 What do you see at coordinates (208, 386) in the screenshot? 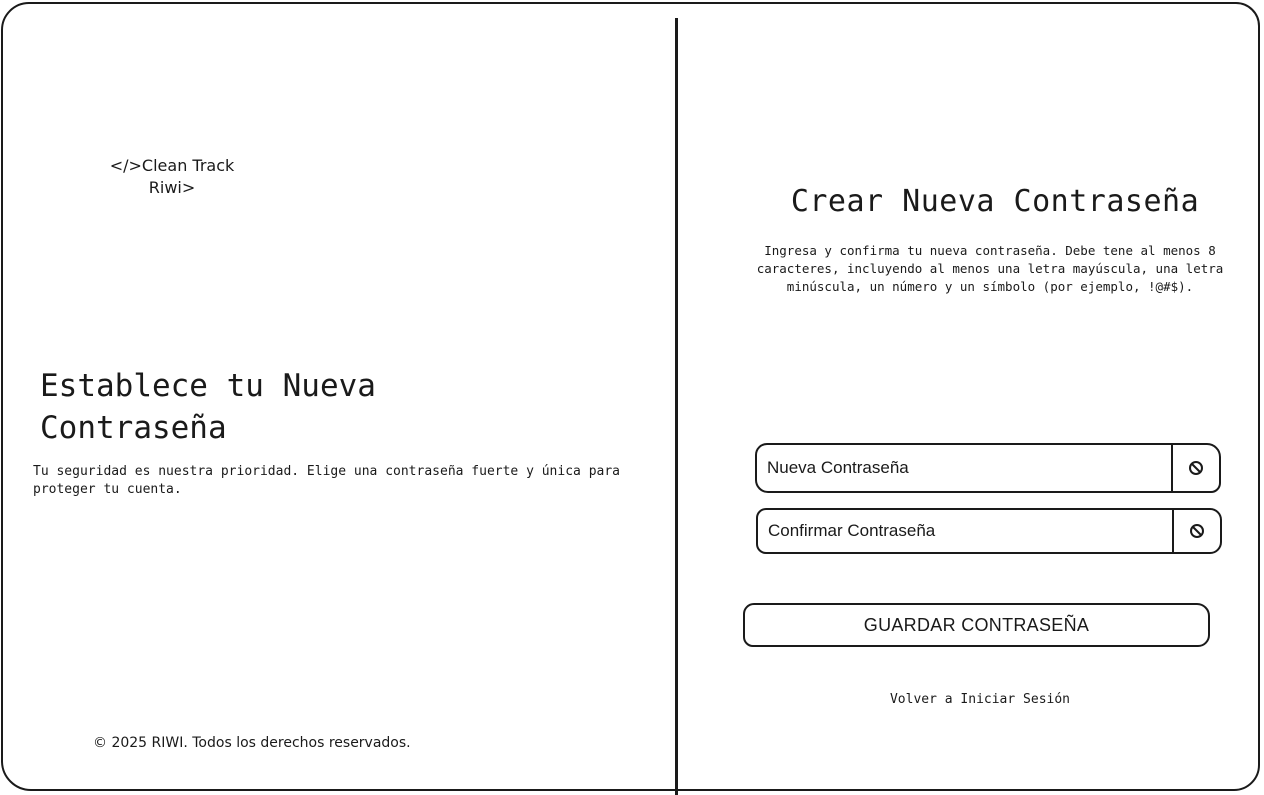
I see `left-title-line-1: Establece tu Nueva` at bounding box center [208, 386].